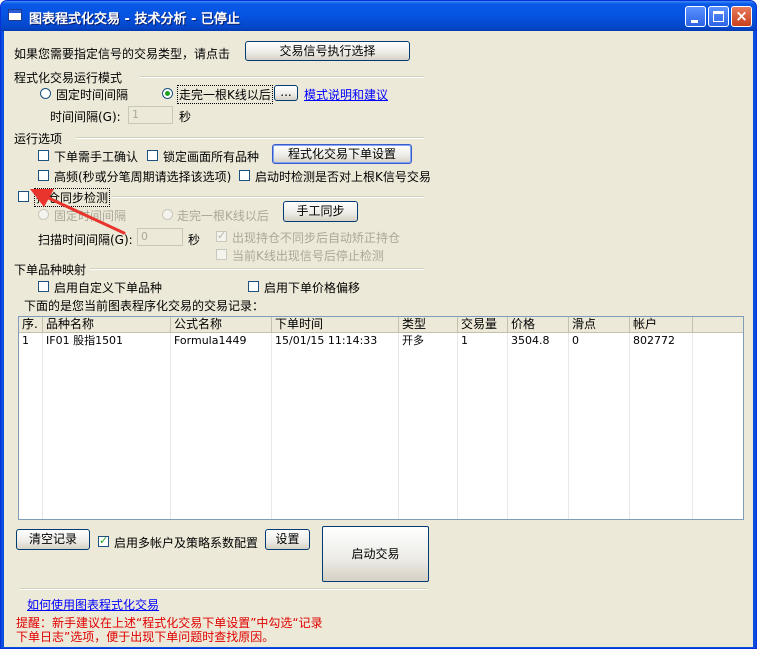  What do you see at coordinates (68, 78) in the screenshot?
I see `run-mode-section-title: 程式化交易运行模式` at bounding box center [68, 78].